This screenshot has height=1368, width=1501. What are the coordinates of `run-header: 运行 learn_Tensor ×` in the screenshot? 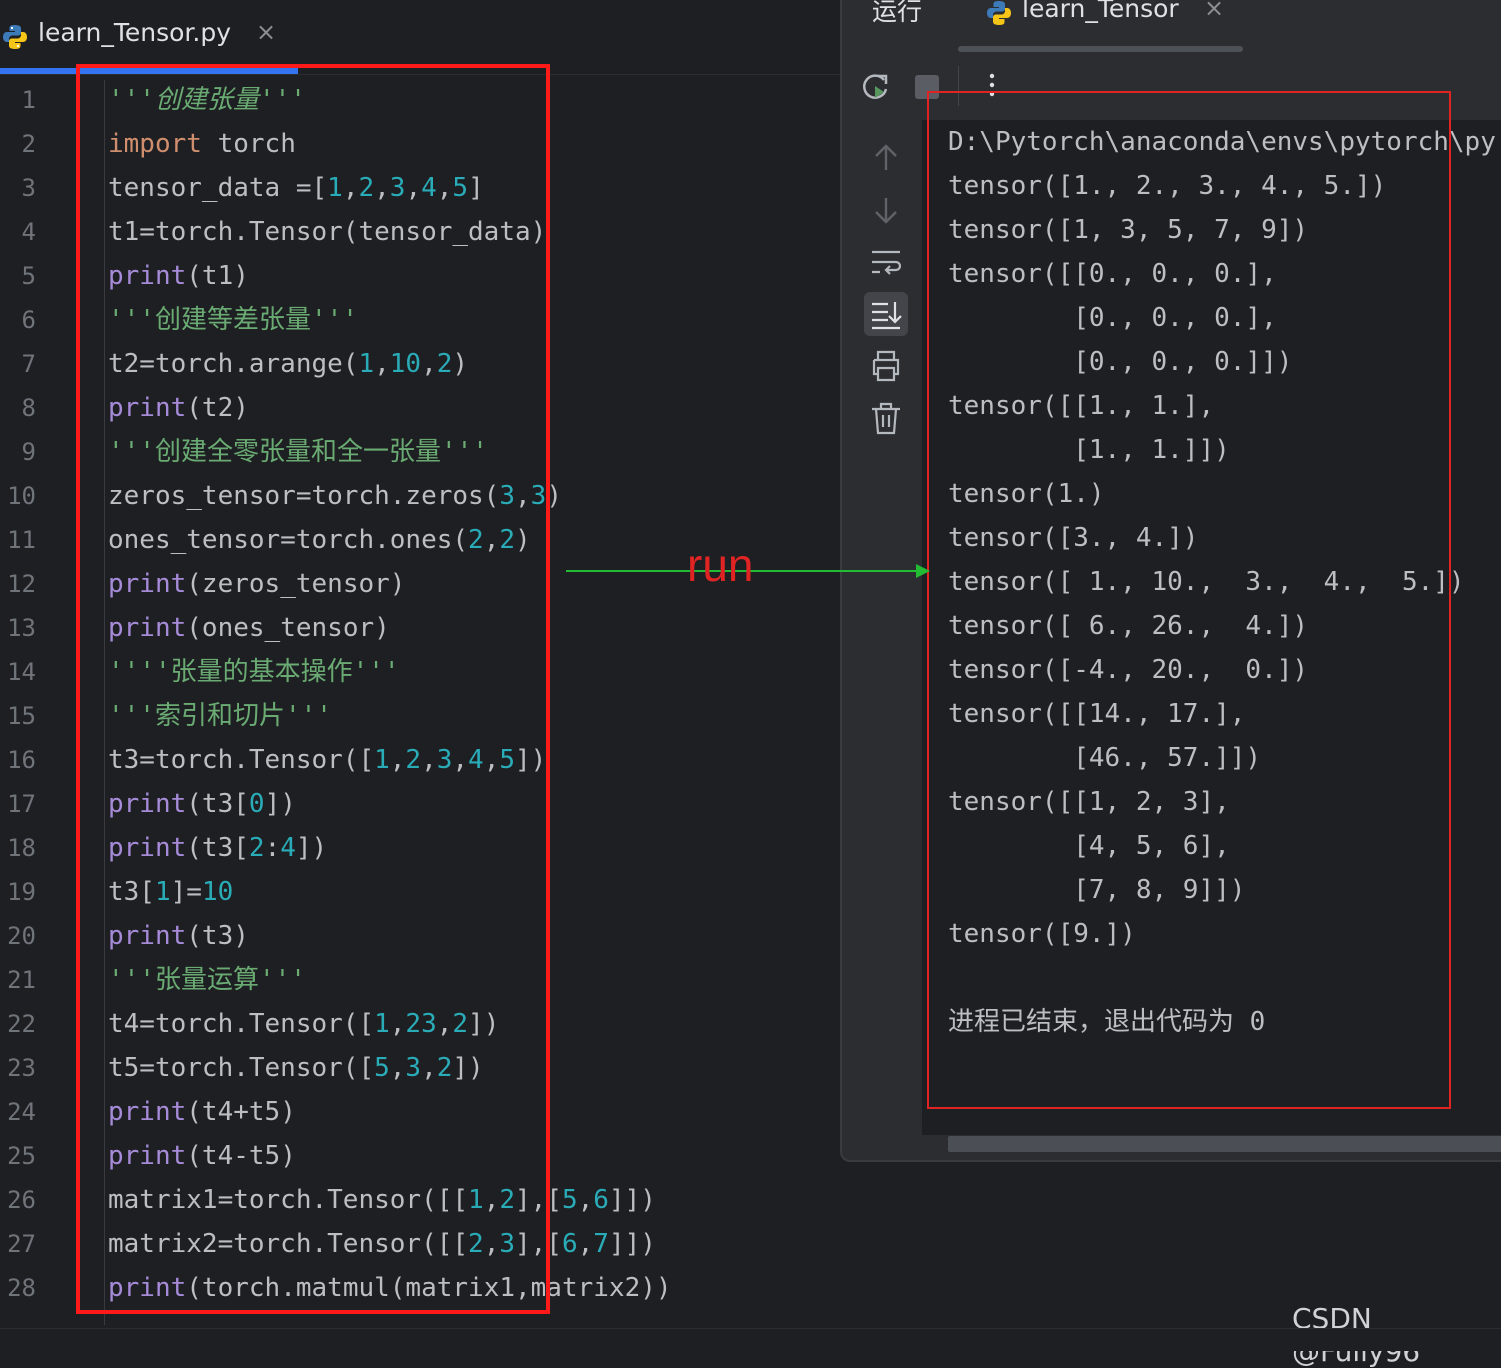 It's located at (1171, 26).